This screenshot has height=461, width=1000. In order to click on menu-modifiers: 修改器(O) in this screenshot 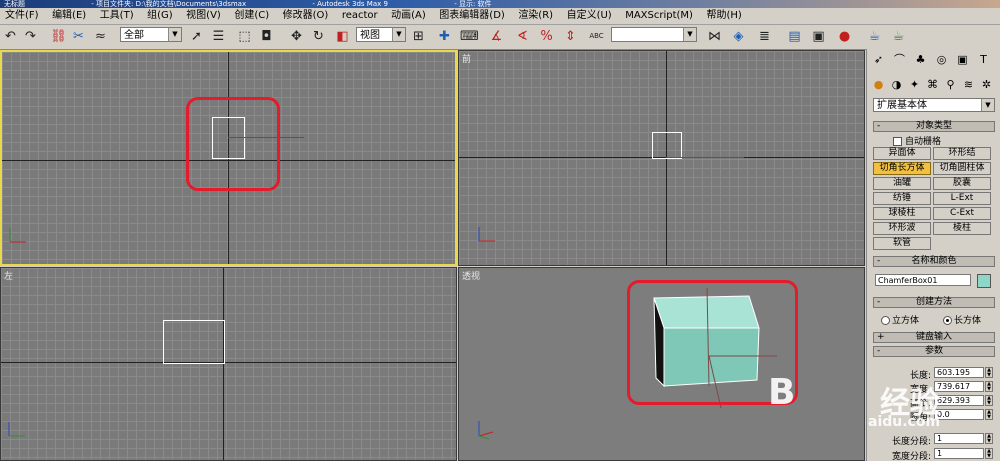, I will do `click(306, 16)`.